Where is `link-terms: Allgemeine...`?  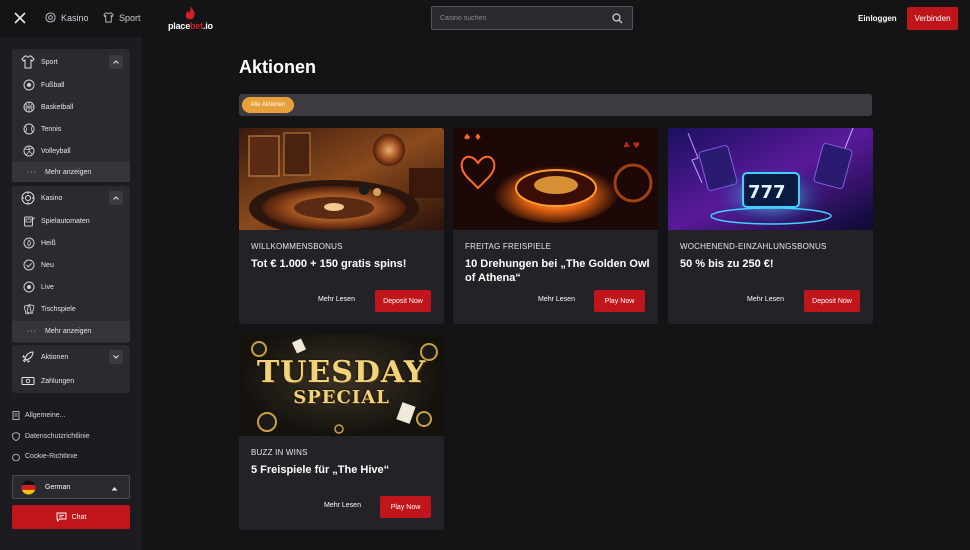
link-terms: Allgemeine... is located at coordinates (38, 415).